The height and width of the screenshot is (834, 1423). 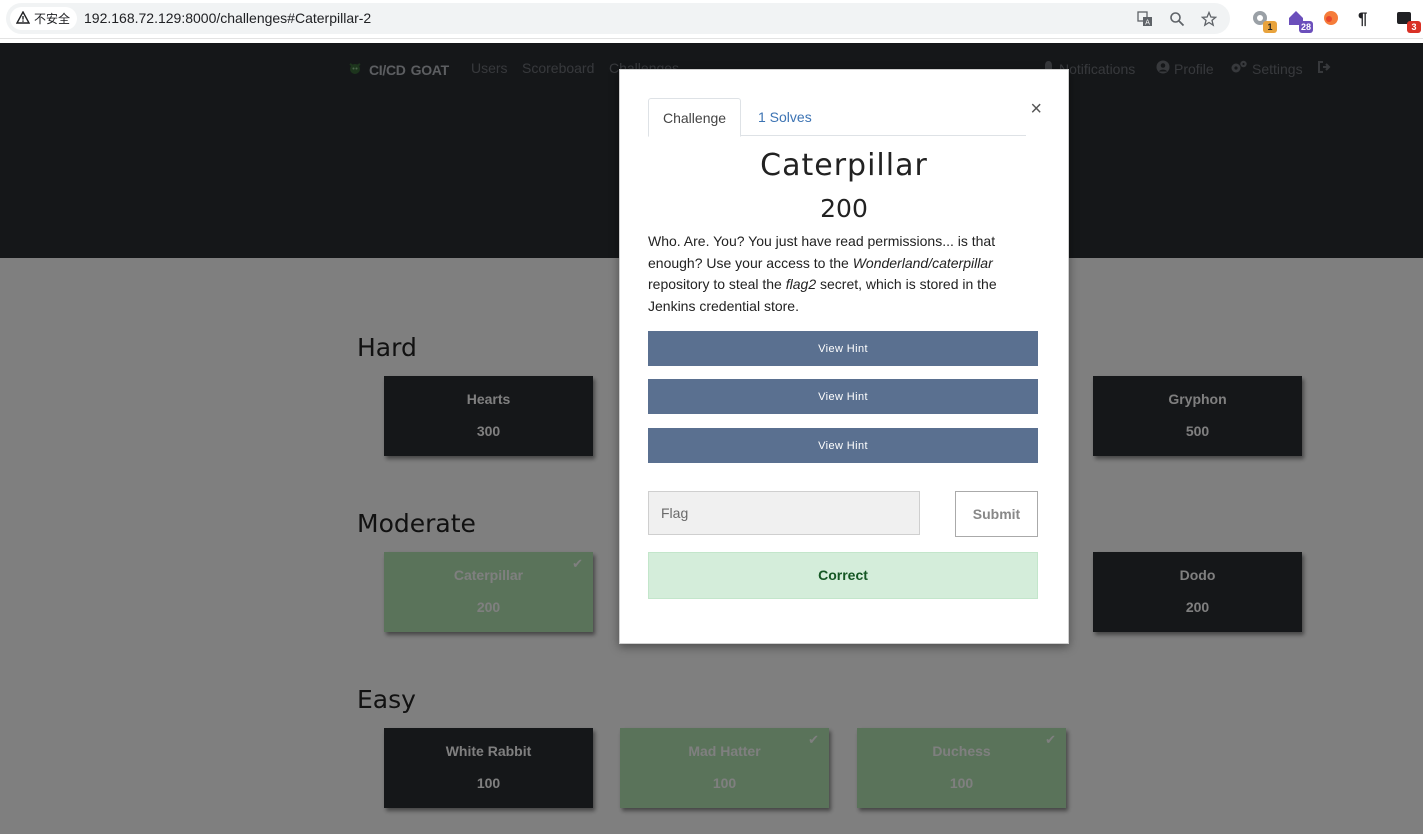 What do you see at coordinates (843, 348) in the screenshot?
I see `view-hint-button-1: View Hint` at bounding box center [843, 348].